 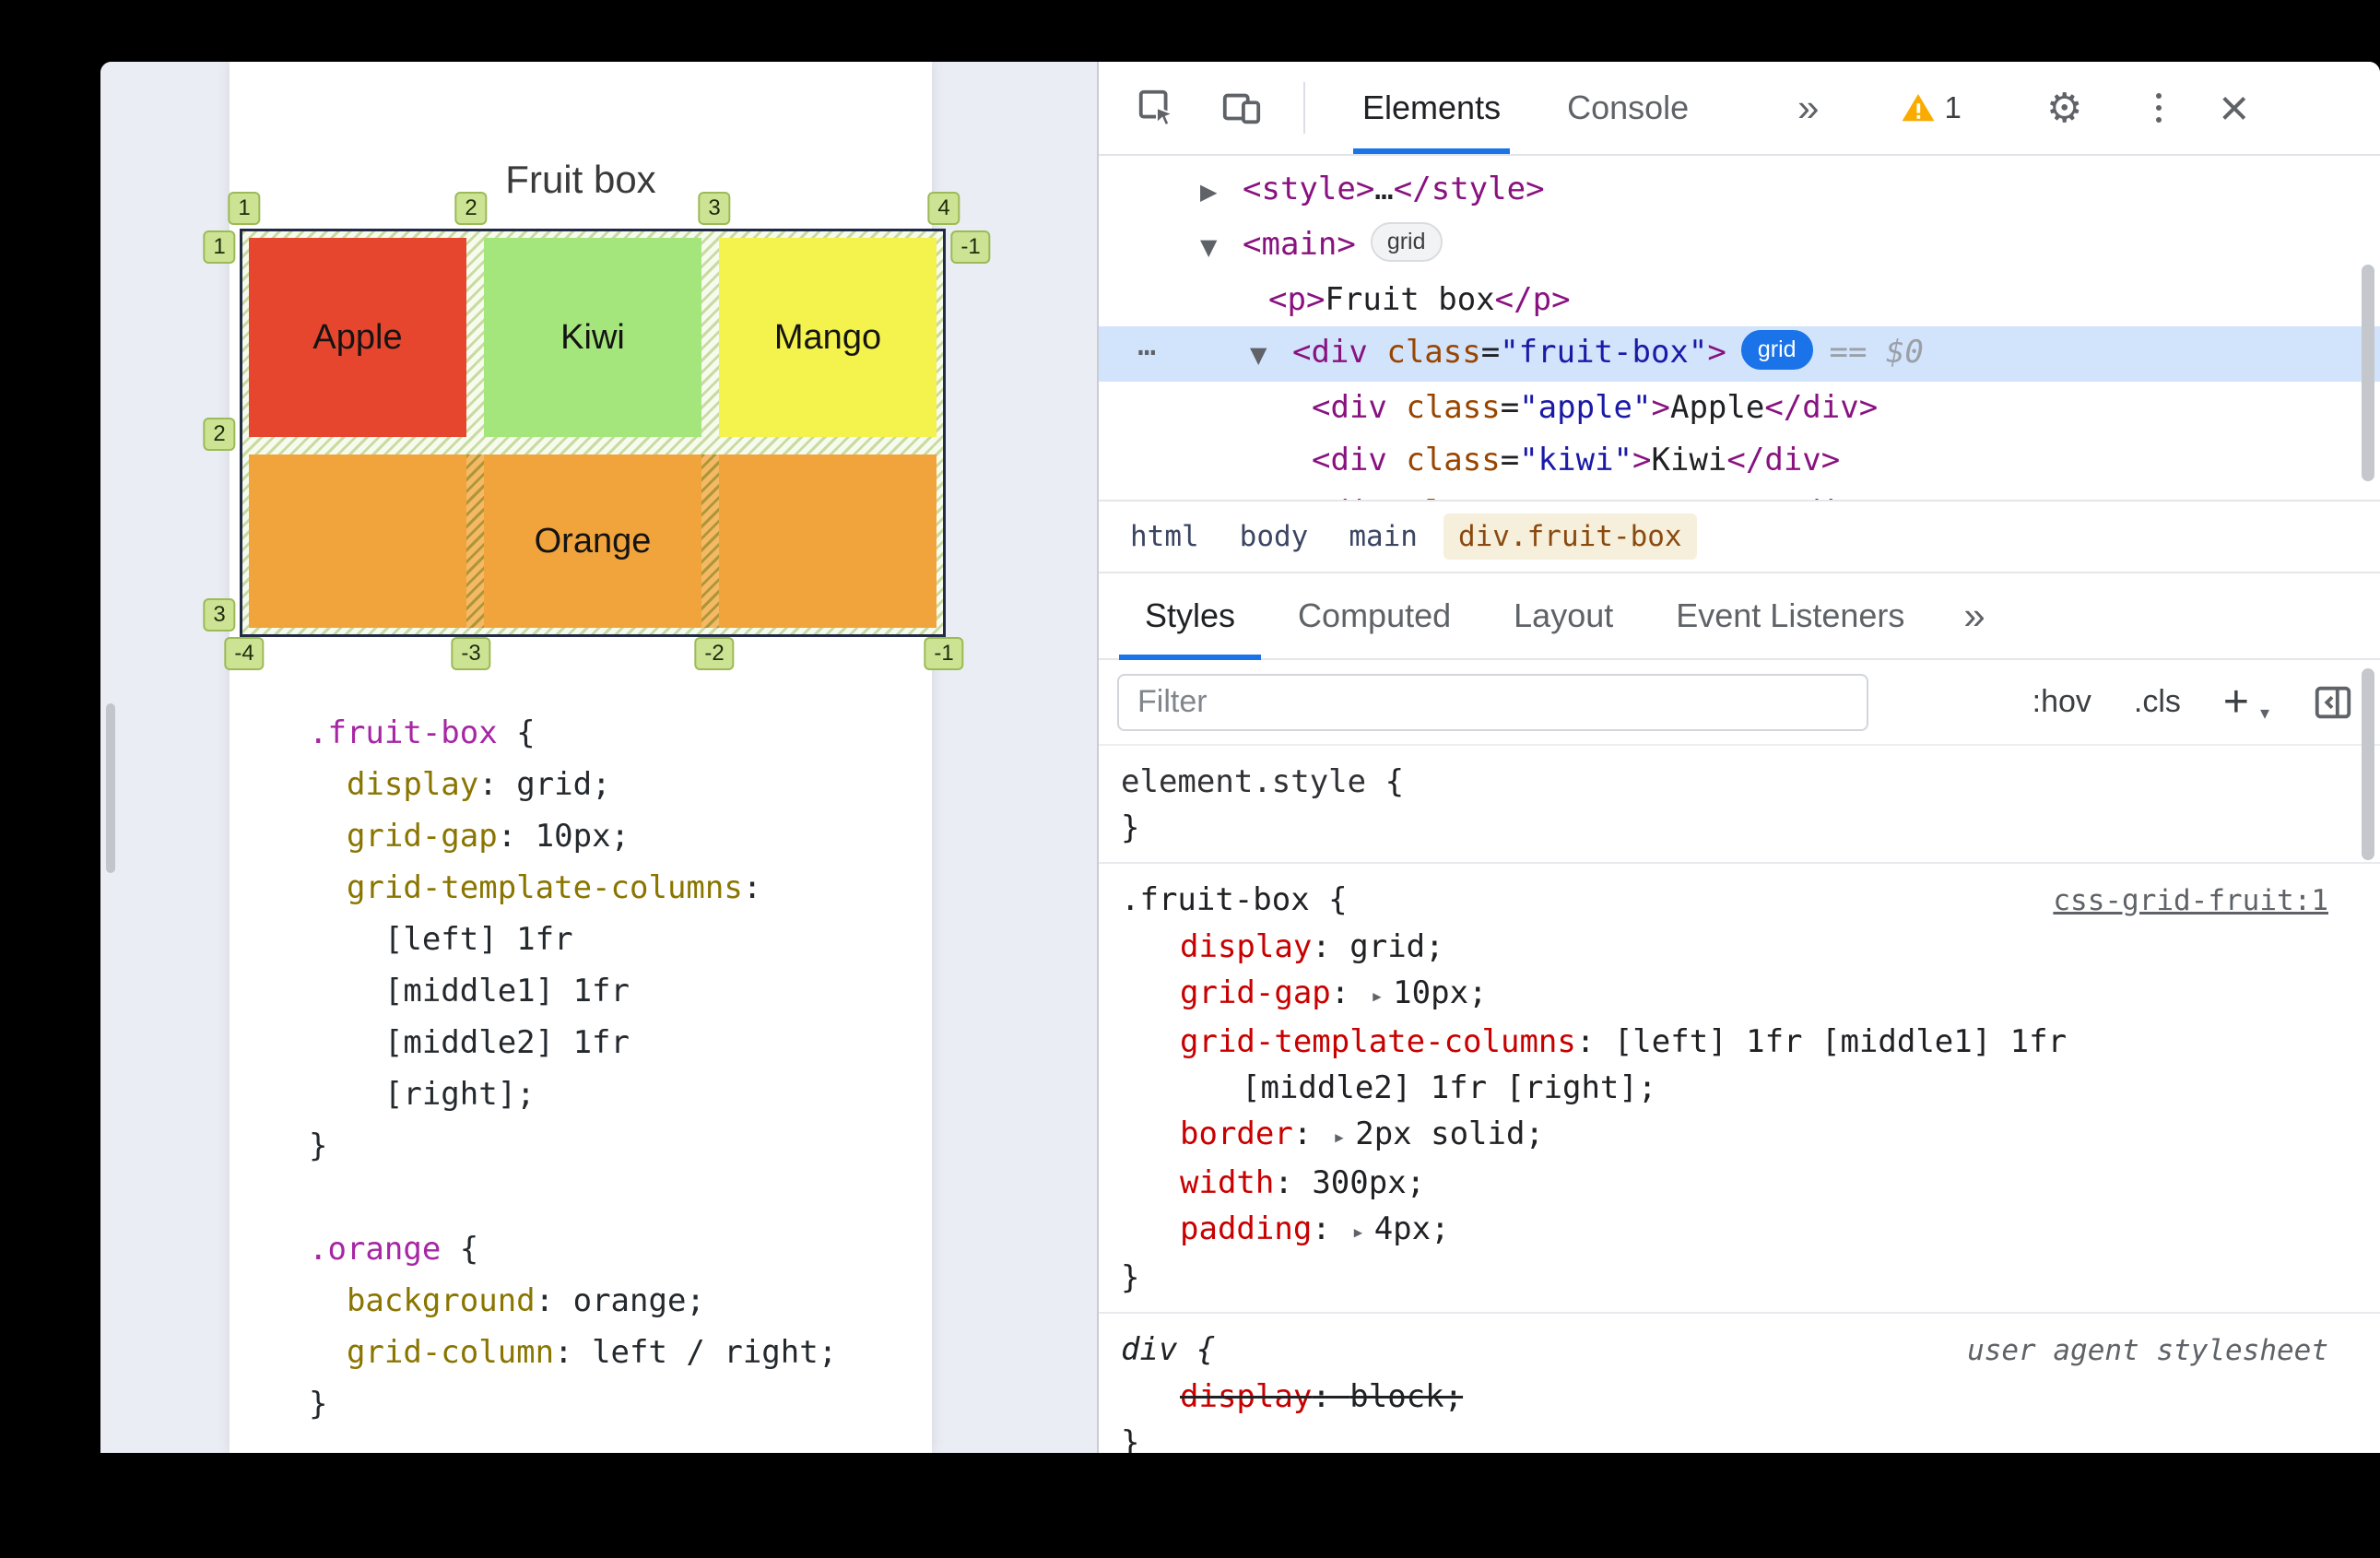 I want to click on code-line: .fruit-box {, so click(x=422, y=732).